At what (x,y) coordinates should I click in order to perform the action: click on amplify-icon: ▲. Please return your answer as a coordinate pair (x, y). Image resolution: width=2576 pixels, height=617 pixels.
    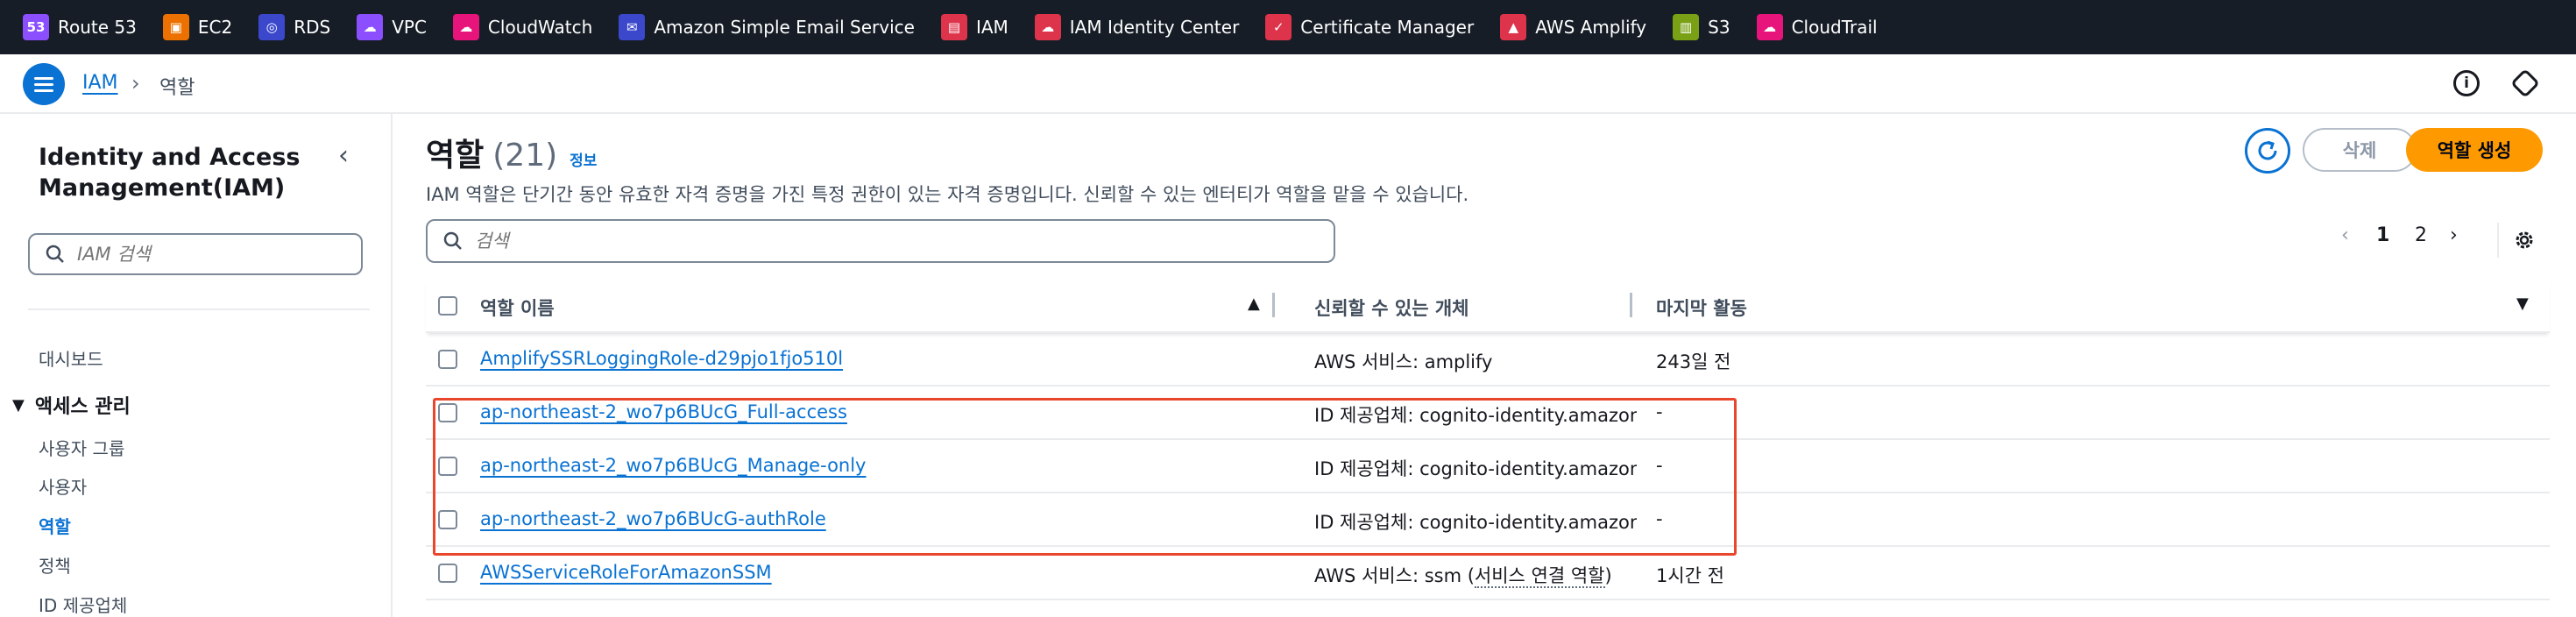
    Looking at the image, I should click on (1513, 27).